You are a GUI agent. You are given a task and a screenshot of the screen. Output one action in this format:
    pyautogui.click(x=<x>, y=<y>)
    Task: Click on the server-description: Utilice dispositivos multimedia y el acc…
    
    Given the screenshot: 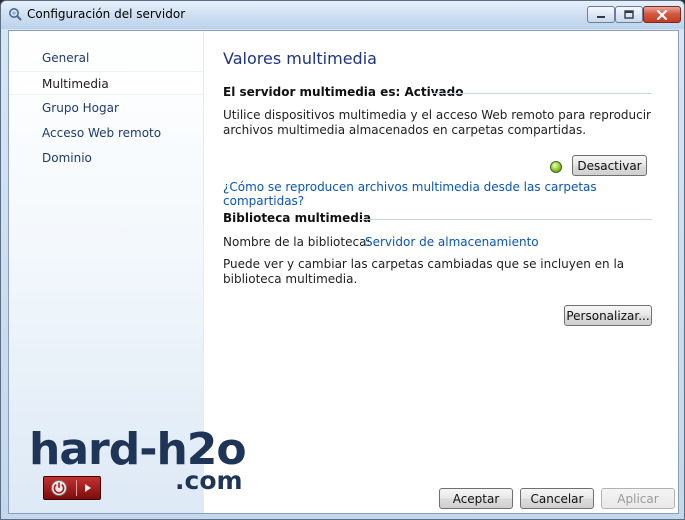 What is the action you would take?
    pyautogui.click(x=437, y=122)
    